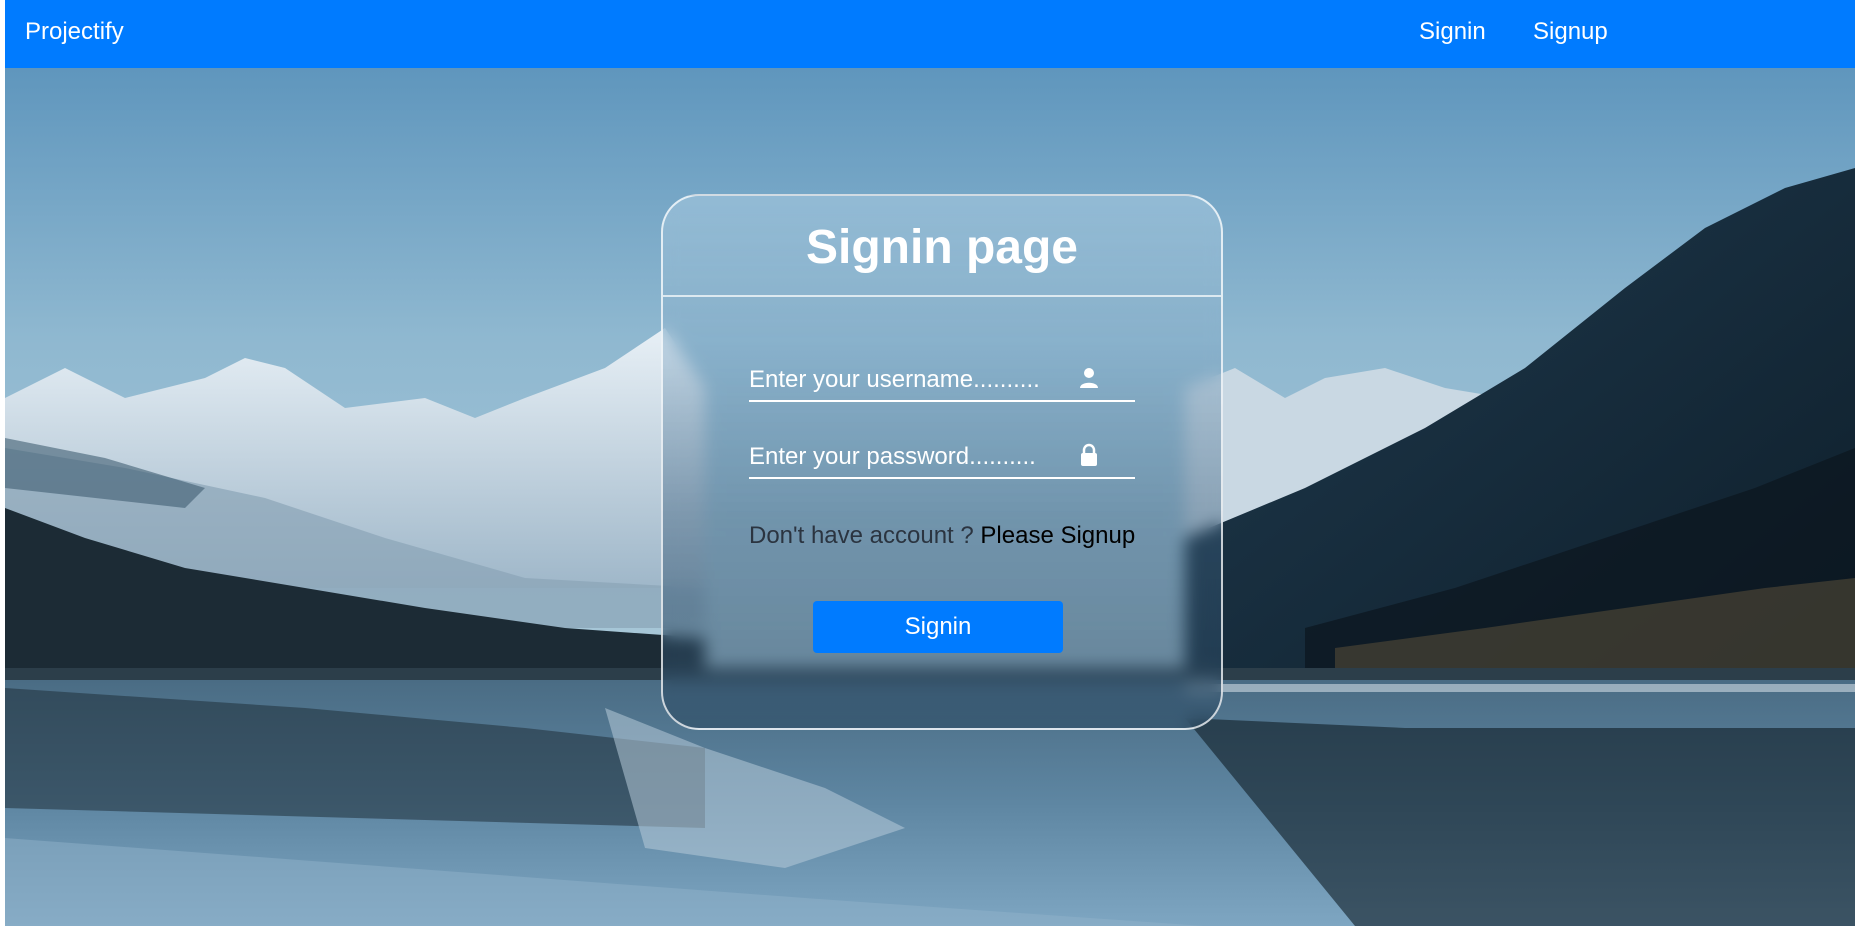  What do you see at coordinates (930, 34) in the screenshot?
I see `navbar: Projectify Signin Signup` at bounding box center [930, 34].